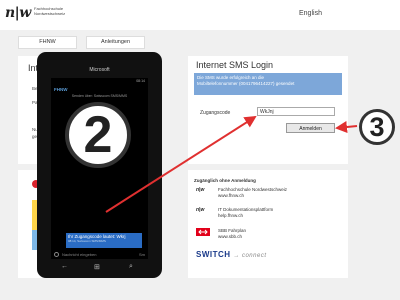 Image resolution: width=400 pixels, height=300 pixels. I want to click on logo-line-2: Nordwestschweiz, so click(50, 13).